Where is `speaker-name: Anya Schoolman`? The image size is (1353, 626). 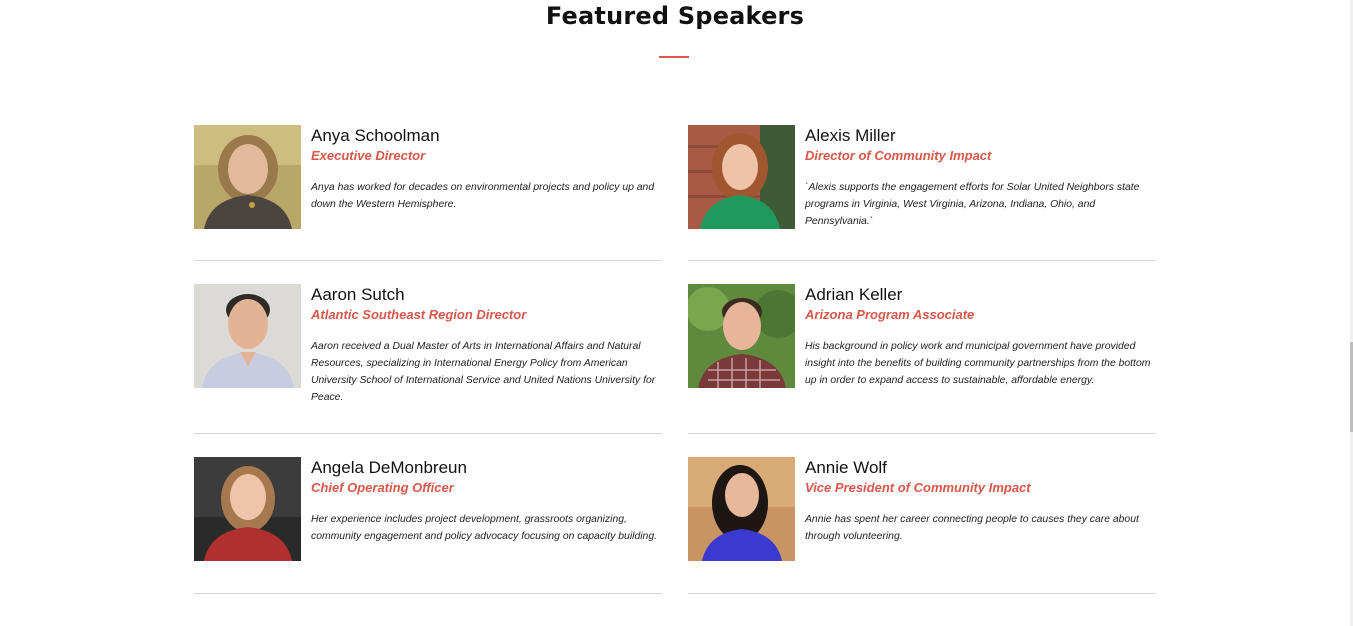
speaker-name: Anya Schoolman is located at coordinates (375, 135).